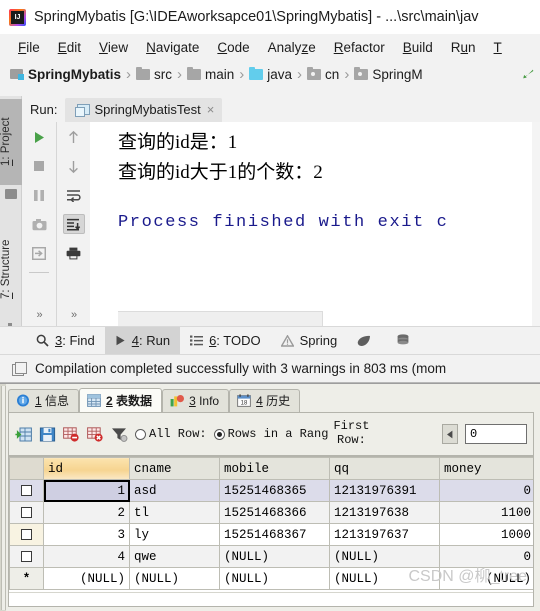 Image resolution: width=540 pixels, height=611 pixels. What do you see at coordinates (174, 490) in the screenshot?
I see `cell-cname: asd` at bounding box center [174, 490].